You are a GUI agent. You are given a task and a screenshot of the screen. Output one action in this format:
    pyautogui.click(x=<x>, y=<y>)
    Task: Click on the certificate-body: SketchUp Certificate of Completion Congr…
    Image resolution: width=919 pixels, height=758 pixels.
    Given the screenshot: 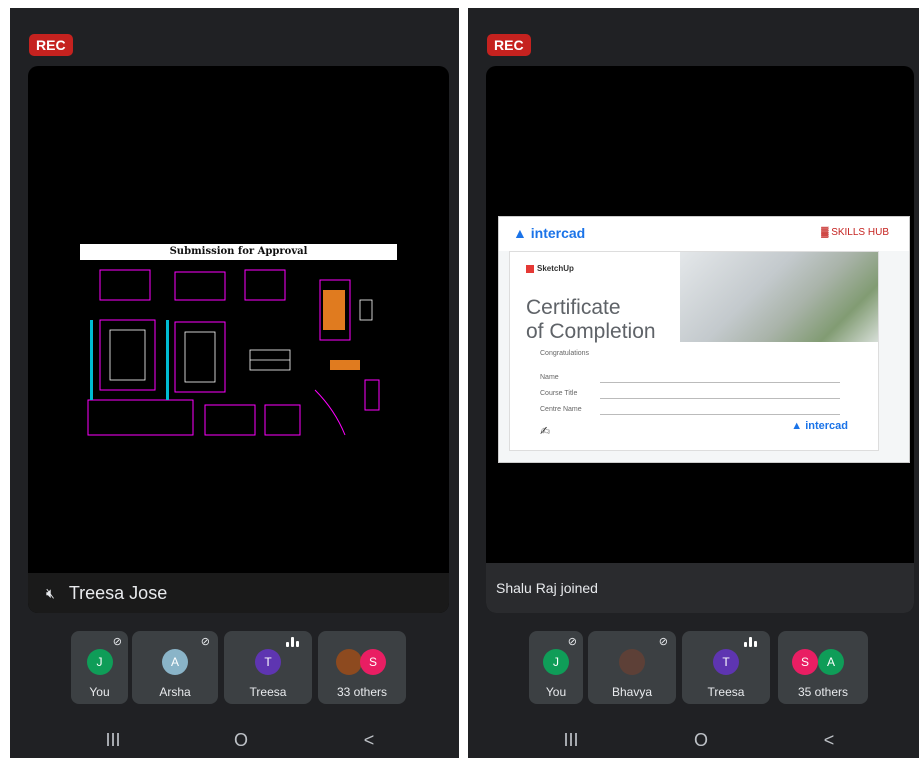 What is the action you would take?
    pyautogui.click(x=694, y=351)
    